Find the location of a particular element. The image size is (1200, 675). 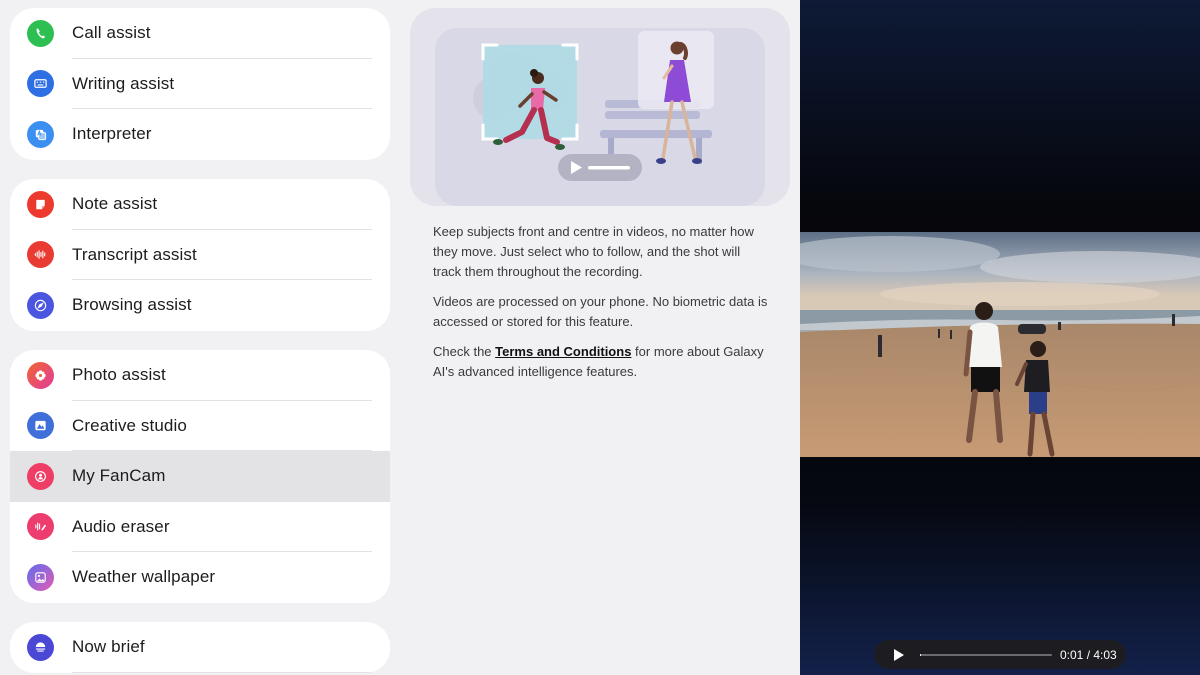

person-focus-icon is located at coordinates (40, 476).